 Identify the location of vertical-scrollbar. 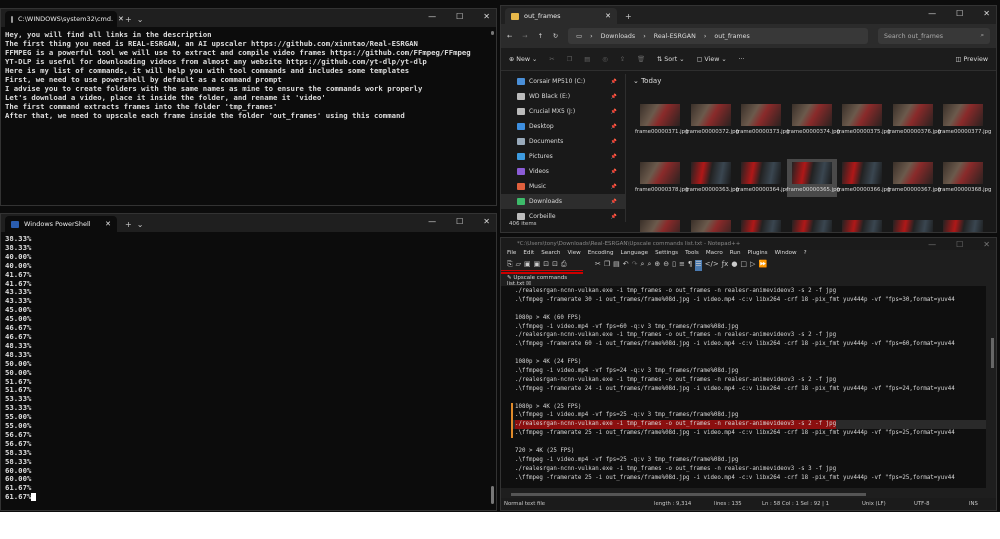
(992, 353).